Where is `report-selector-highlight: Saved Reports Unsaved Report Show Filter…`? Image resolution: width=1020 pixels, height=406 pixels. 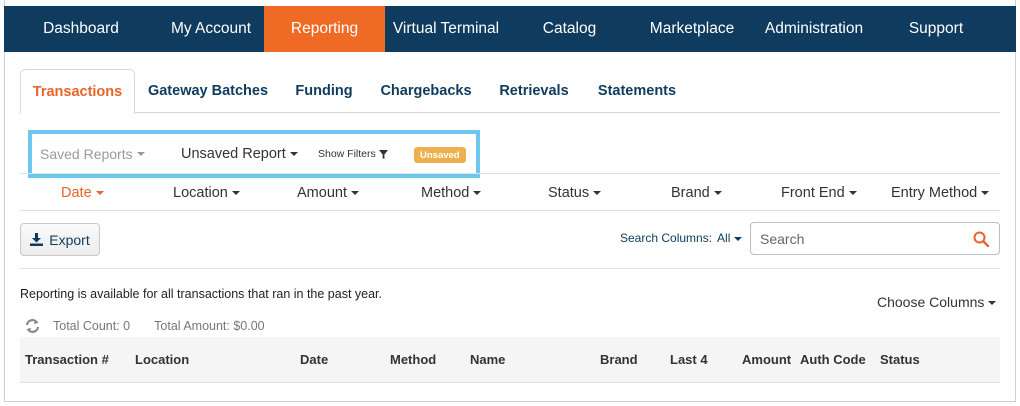 report-selector-highlight: Saved Reports Unsaved Report Show Filter… is located at coordinates (254, 154).